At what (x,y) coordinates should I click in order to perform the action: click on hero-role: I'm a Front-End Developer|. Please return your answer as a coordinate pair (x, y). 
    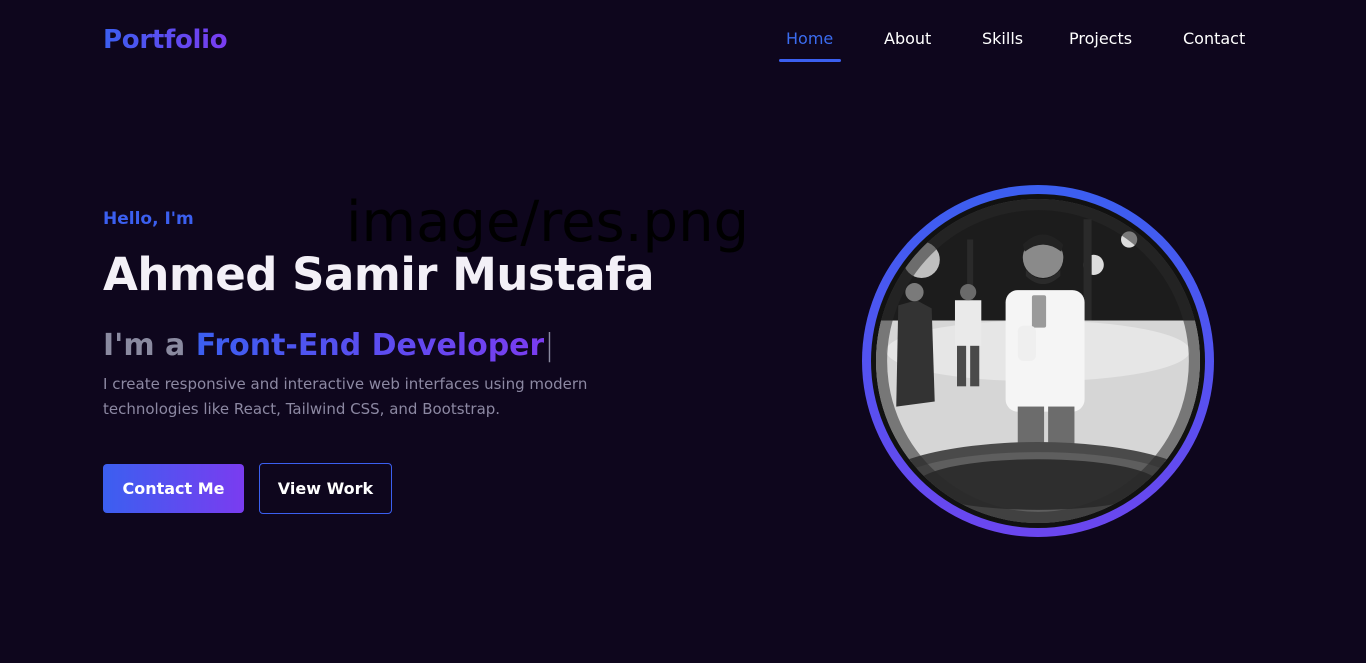
    Looking at the image, I should click on (328, 346).